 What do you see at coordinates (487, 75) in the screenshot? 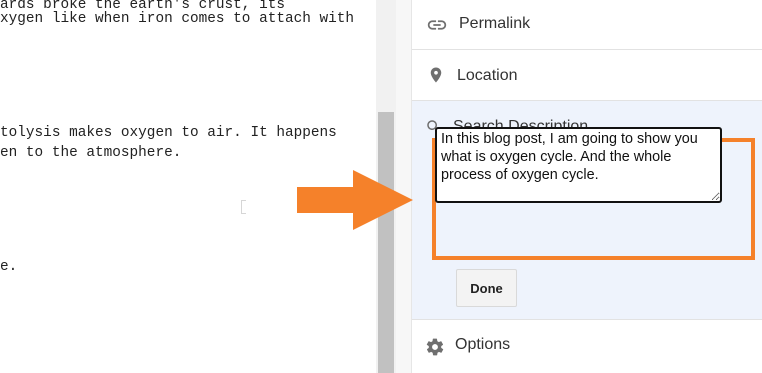
I see `location-label: Location` at bounding box center [487, 75].